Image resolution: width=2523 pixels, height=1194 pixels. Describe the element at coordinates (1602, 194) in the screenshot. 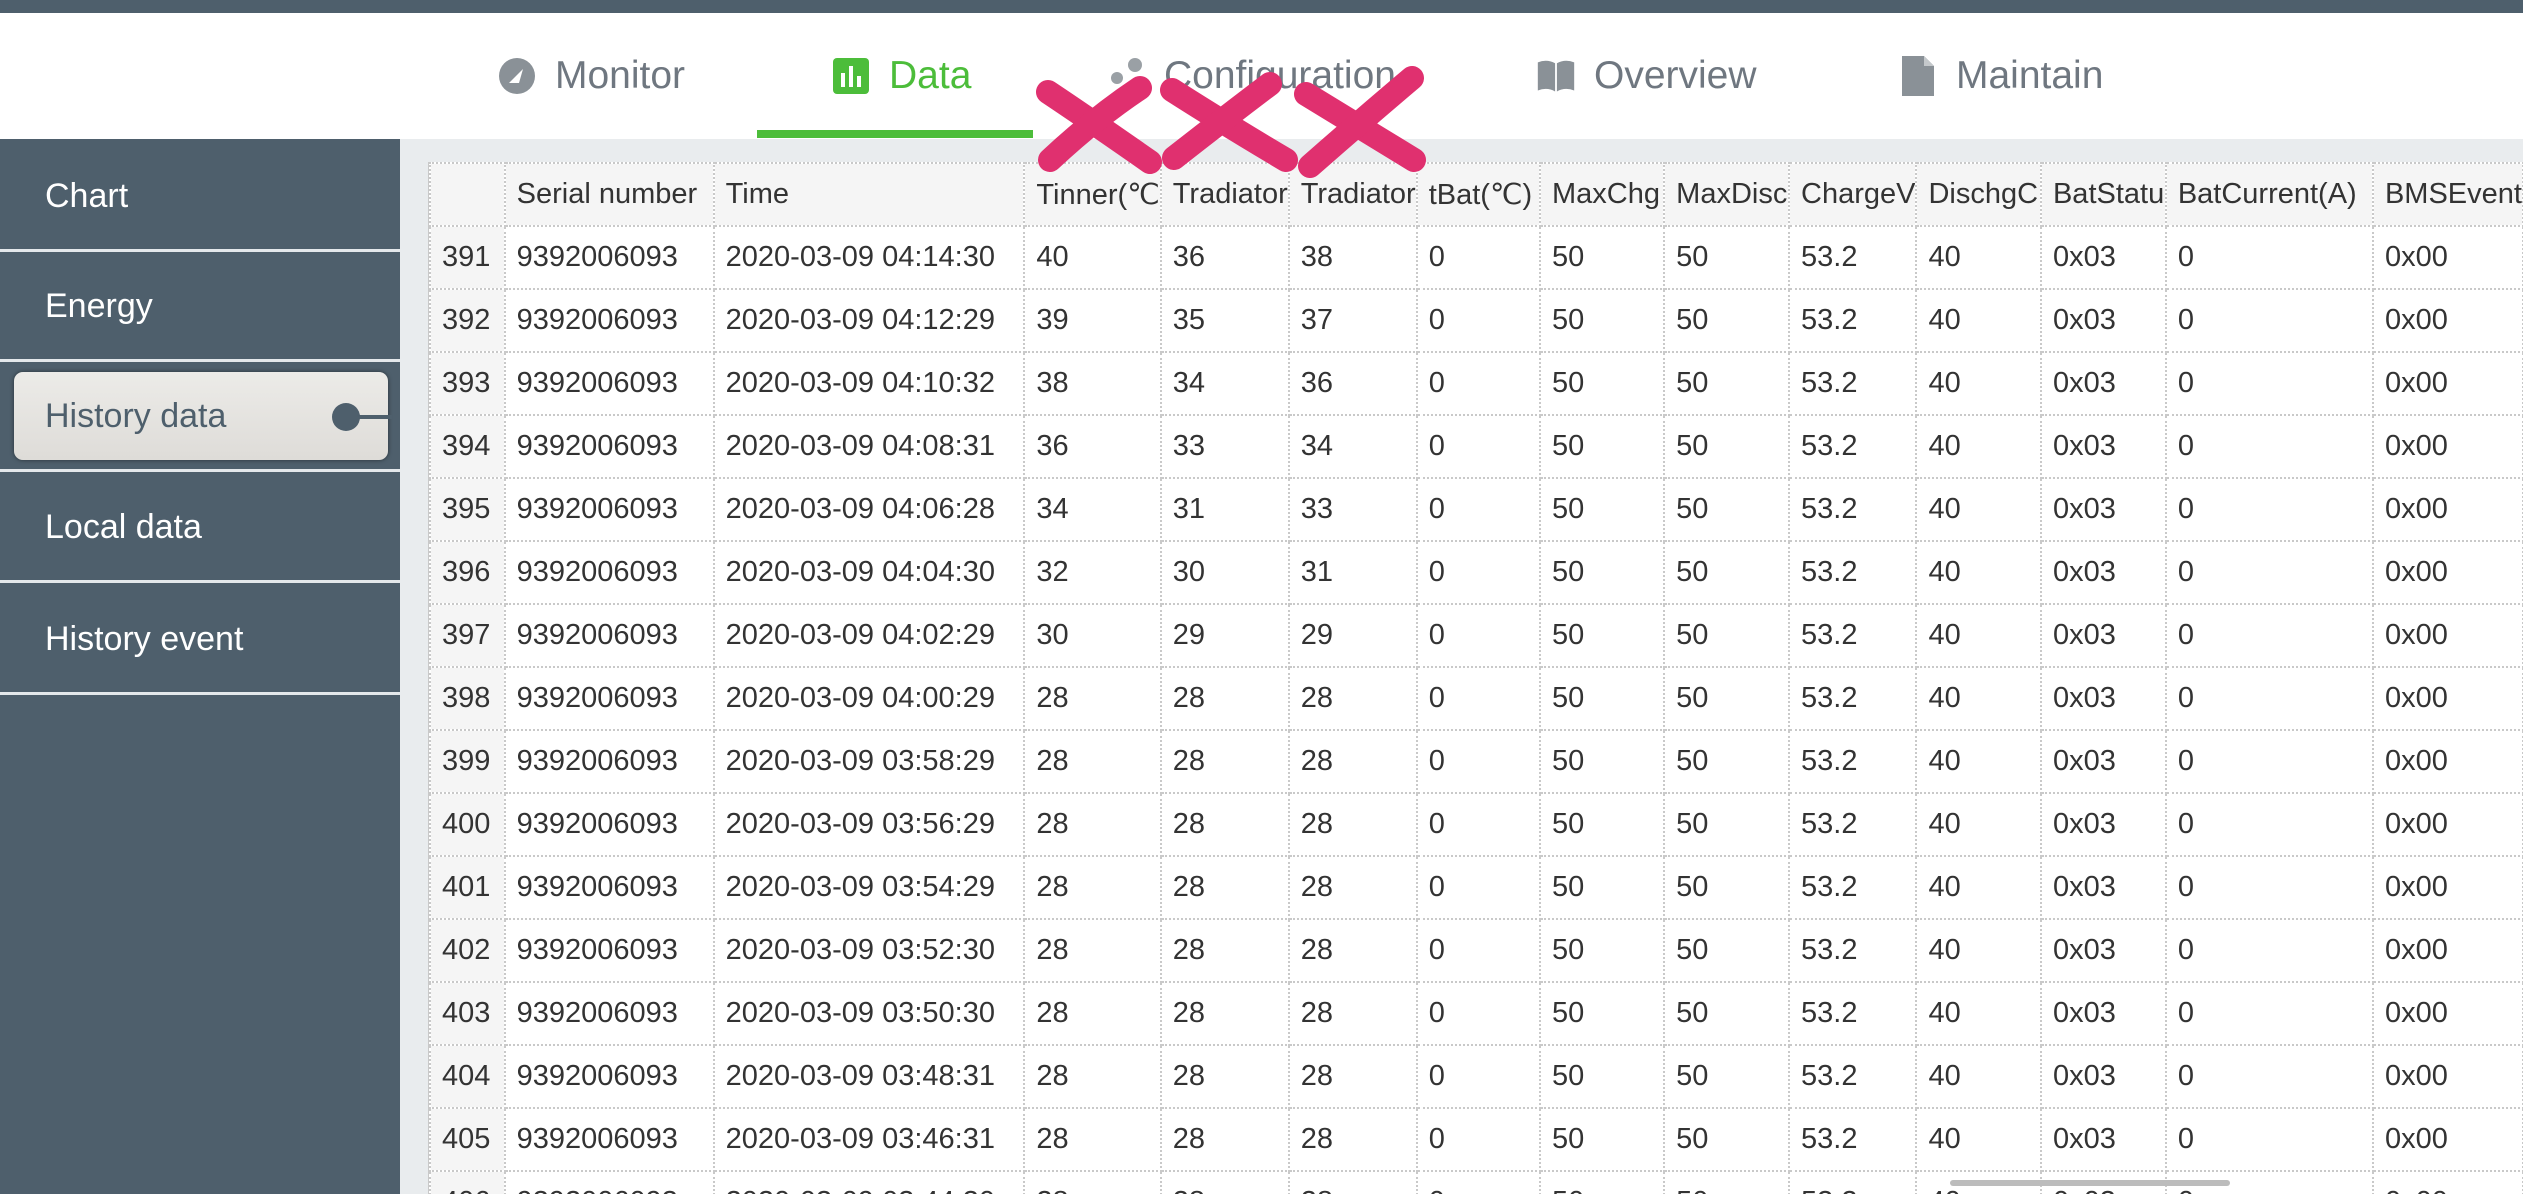

I see `column-header-max-chg: MaxChg` at that location.